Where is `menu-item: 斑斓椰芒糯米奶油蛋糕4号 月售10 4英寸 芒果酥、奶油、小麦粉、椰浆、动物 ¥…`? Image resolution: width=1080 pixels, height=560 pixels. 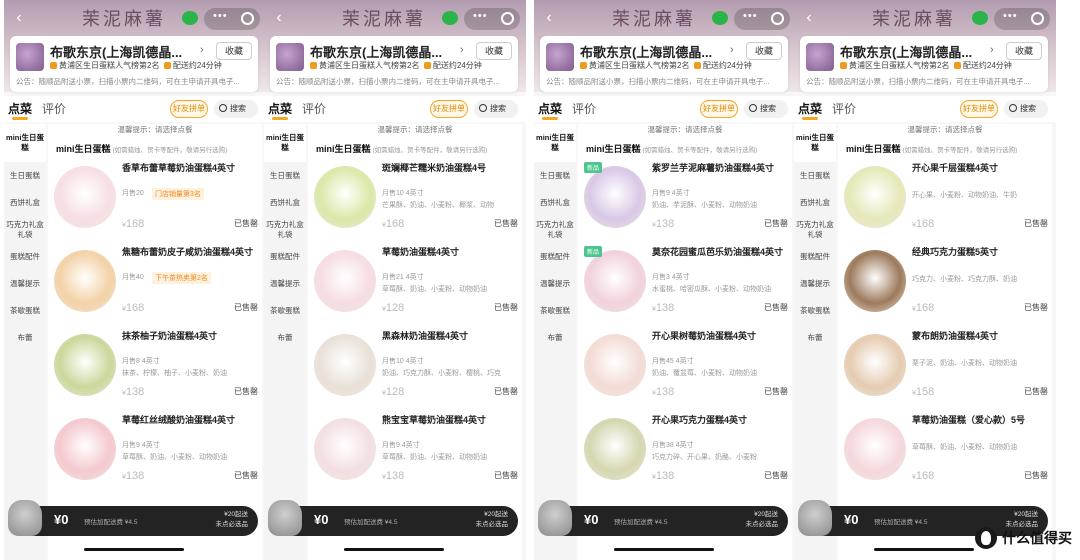
menu-item: 斑斓椰芒糯米奶油蛋糕4号 月售10 4英寸 芒果酥、奶油、小麦粉、椰浆、动物 ¥… is located at coordinates (415, 201).